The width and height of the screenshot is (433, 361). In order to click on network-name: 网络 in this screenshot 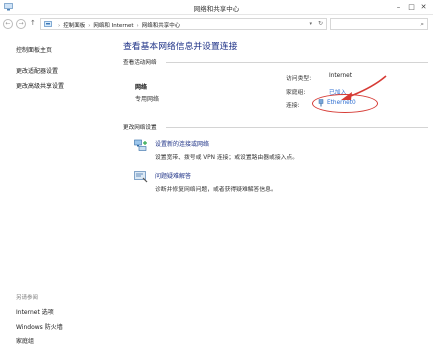, I will do `click(141, 87)`.